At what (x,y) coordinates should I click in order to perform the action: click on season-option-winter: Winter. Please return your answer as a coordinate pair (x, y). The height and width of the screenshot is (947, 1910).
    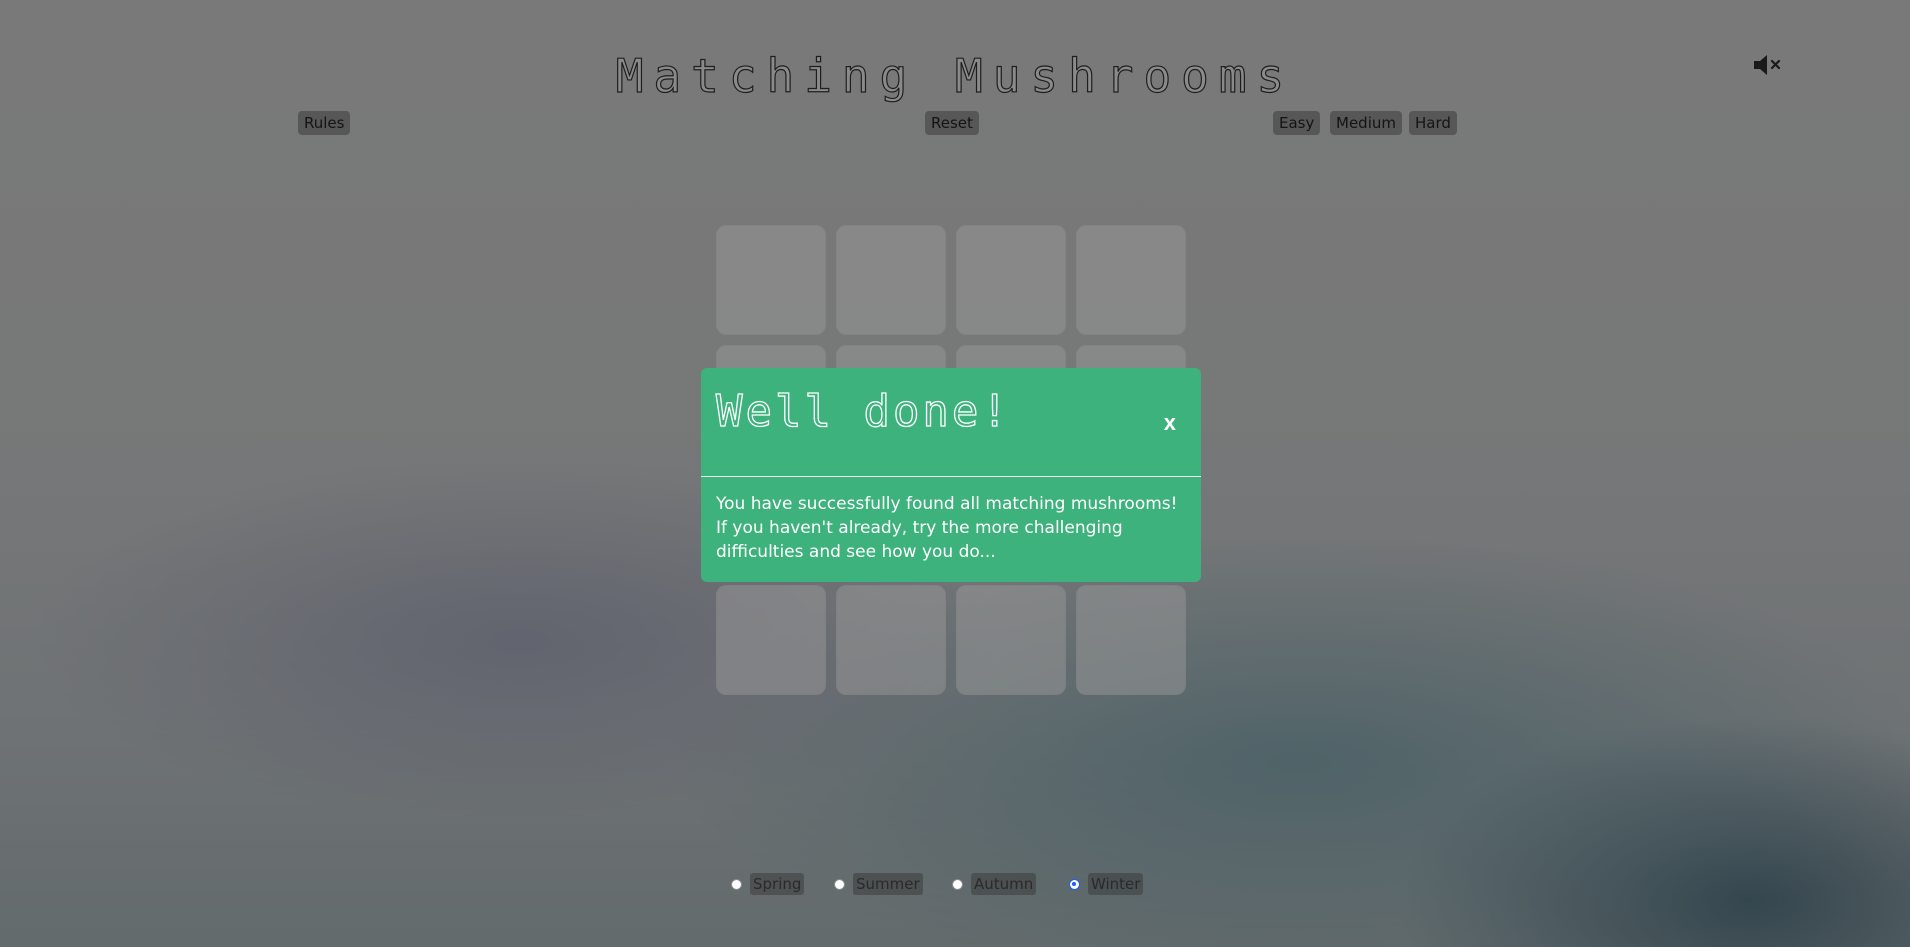
    Looking at the image, I should click on (1106, 884).